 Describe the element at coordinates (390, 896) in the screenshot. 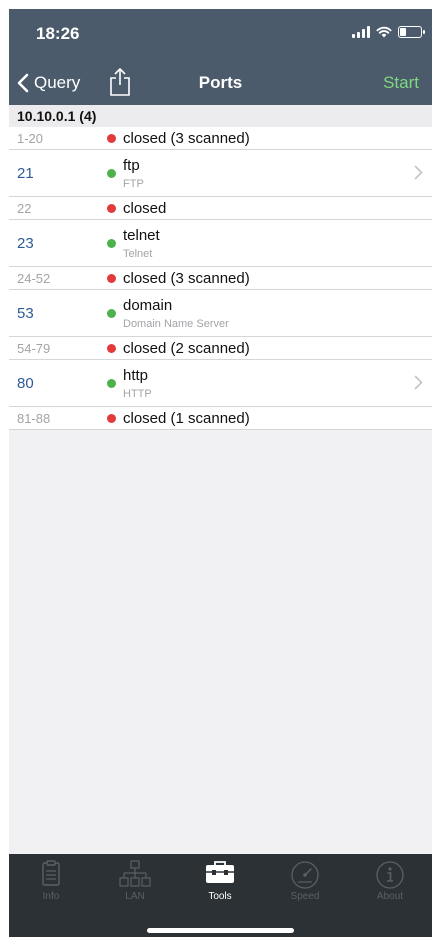

I see `tab-label: About` at that location.